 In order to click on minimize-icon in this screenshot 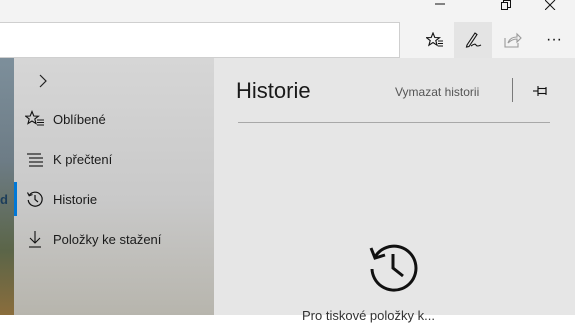, I will do `click(439, 4)`.